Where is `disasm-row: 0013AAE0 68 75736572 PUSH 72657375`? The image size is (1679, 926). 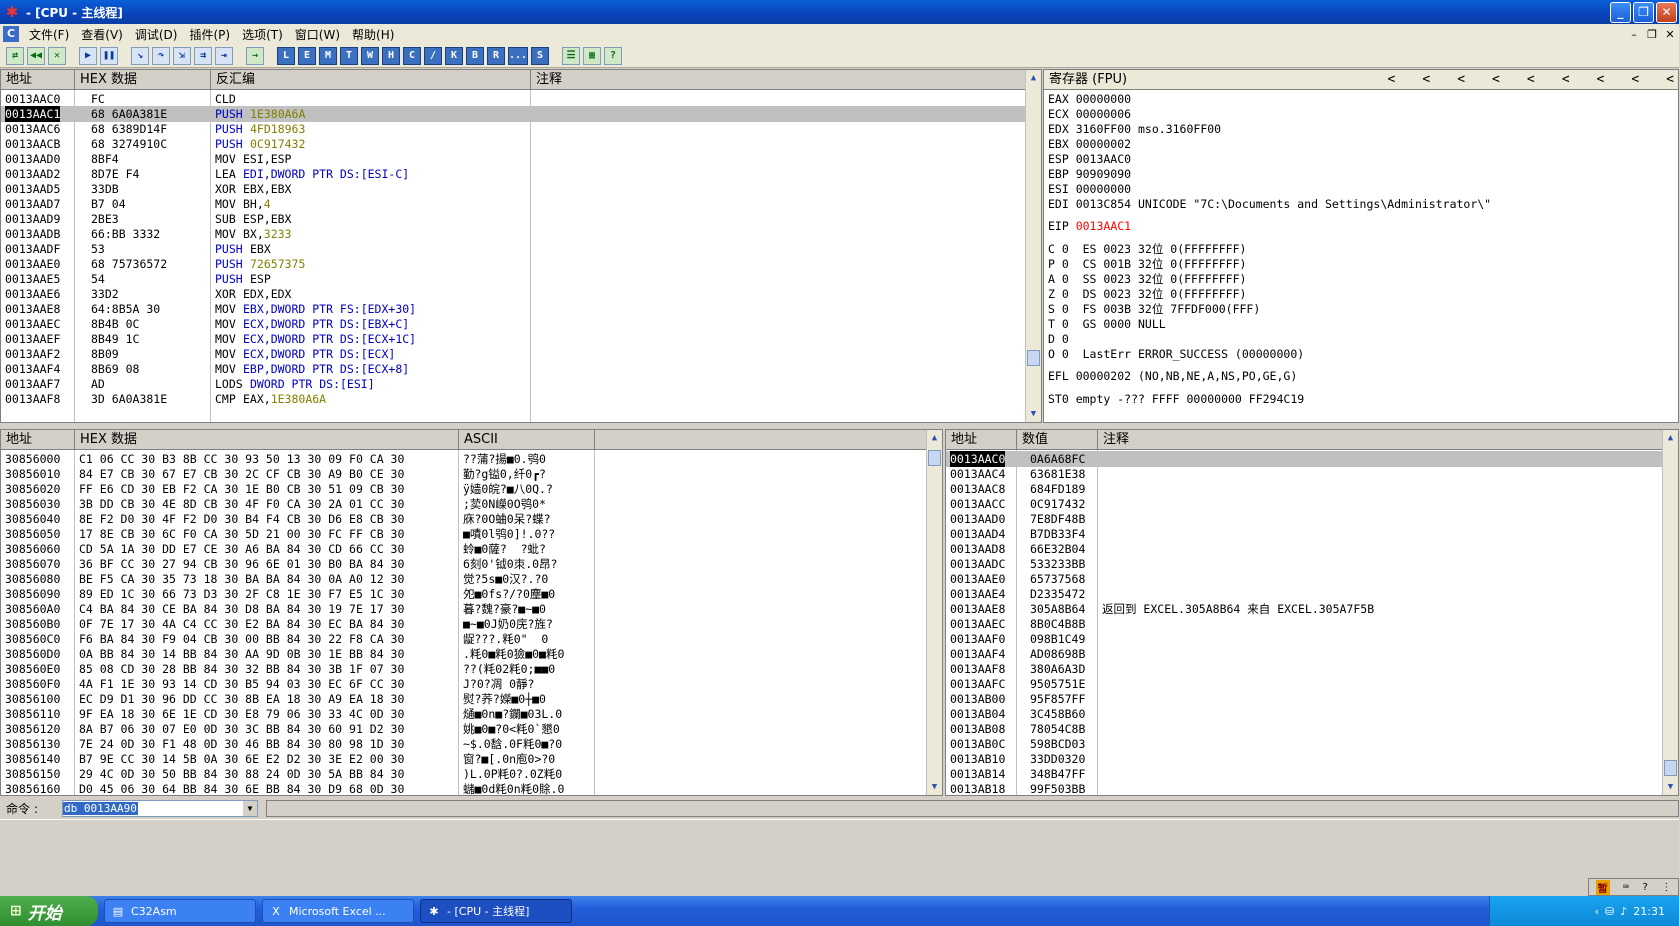
disasm-row: 0013AAE0 68 75736572 PUSH 72657375 is located at coordinates (513, 264).